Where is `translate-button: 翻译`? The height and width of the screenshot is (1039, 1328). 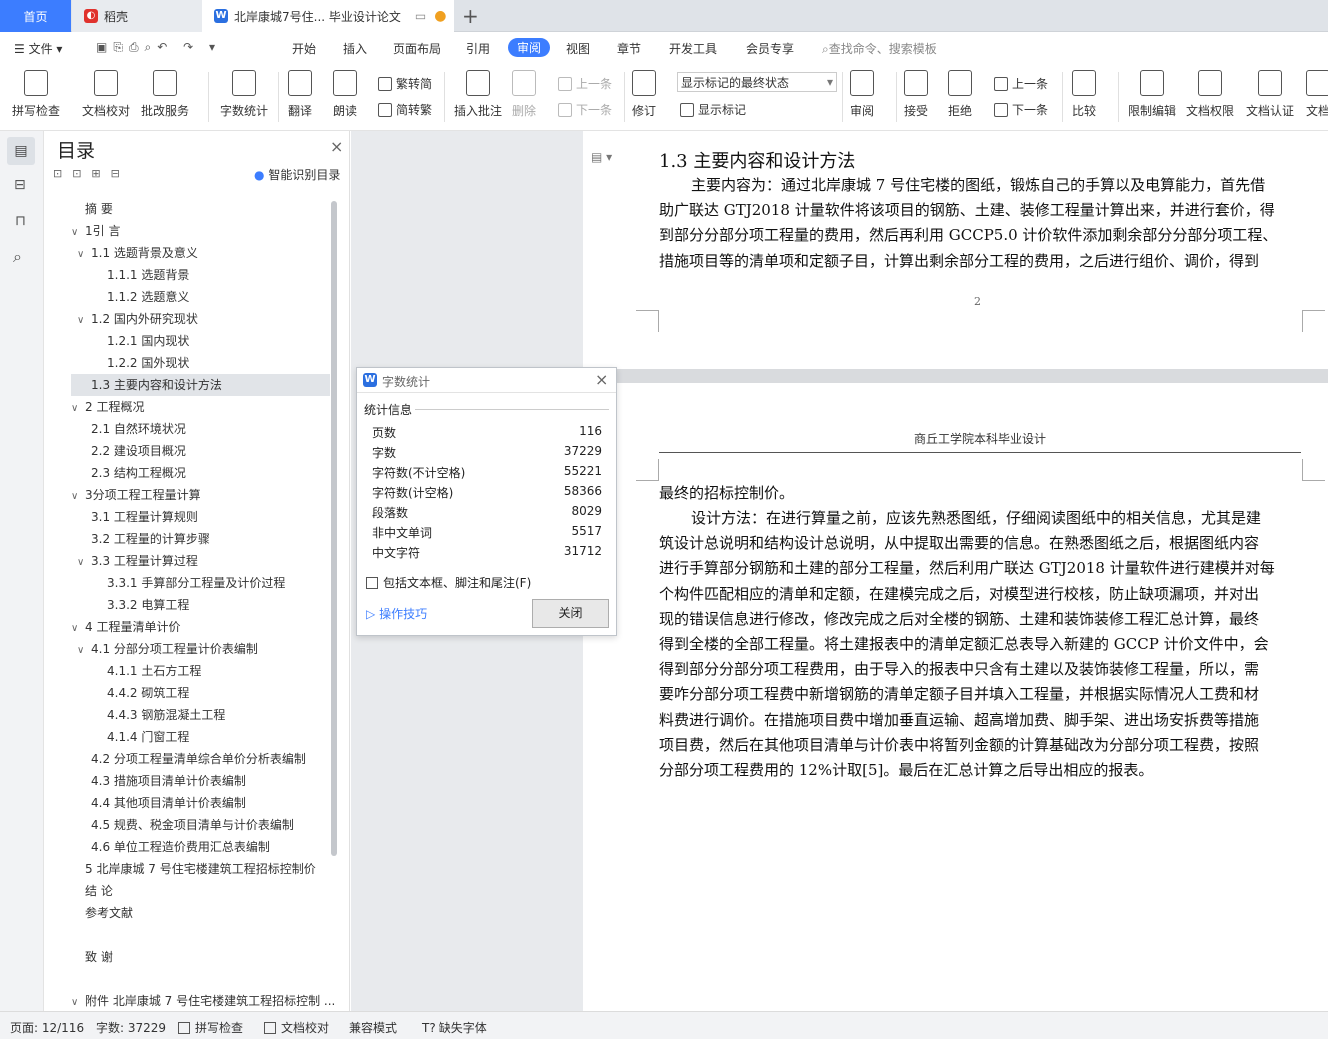
translate-button: 翻译 is located at coordinates (300, 94).